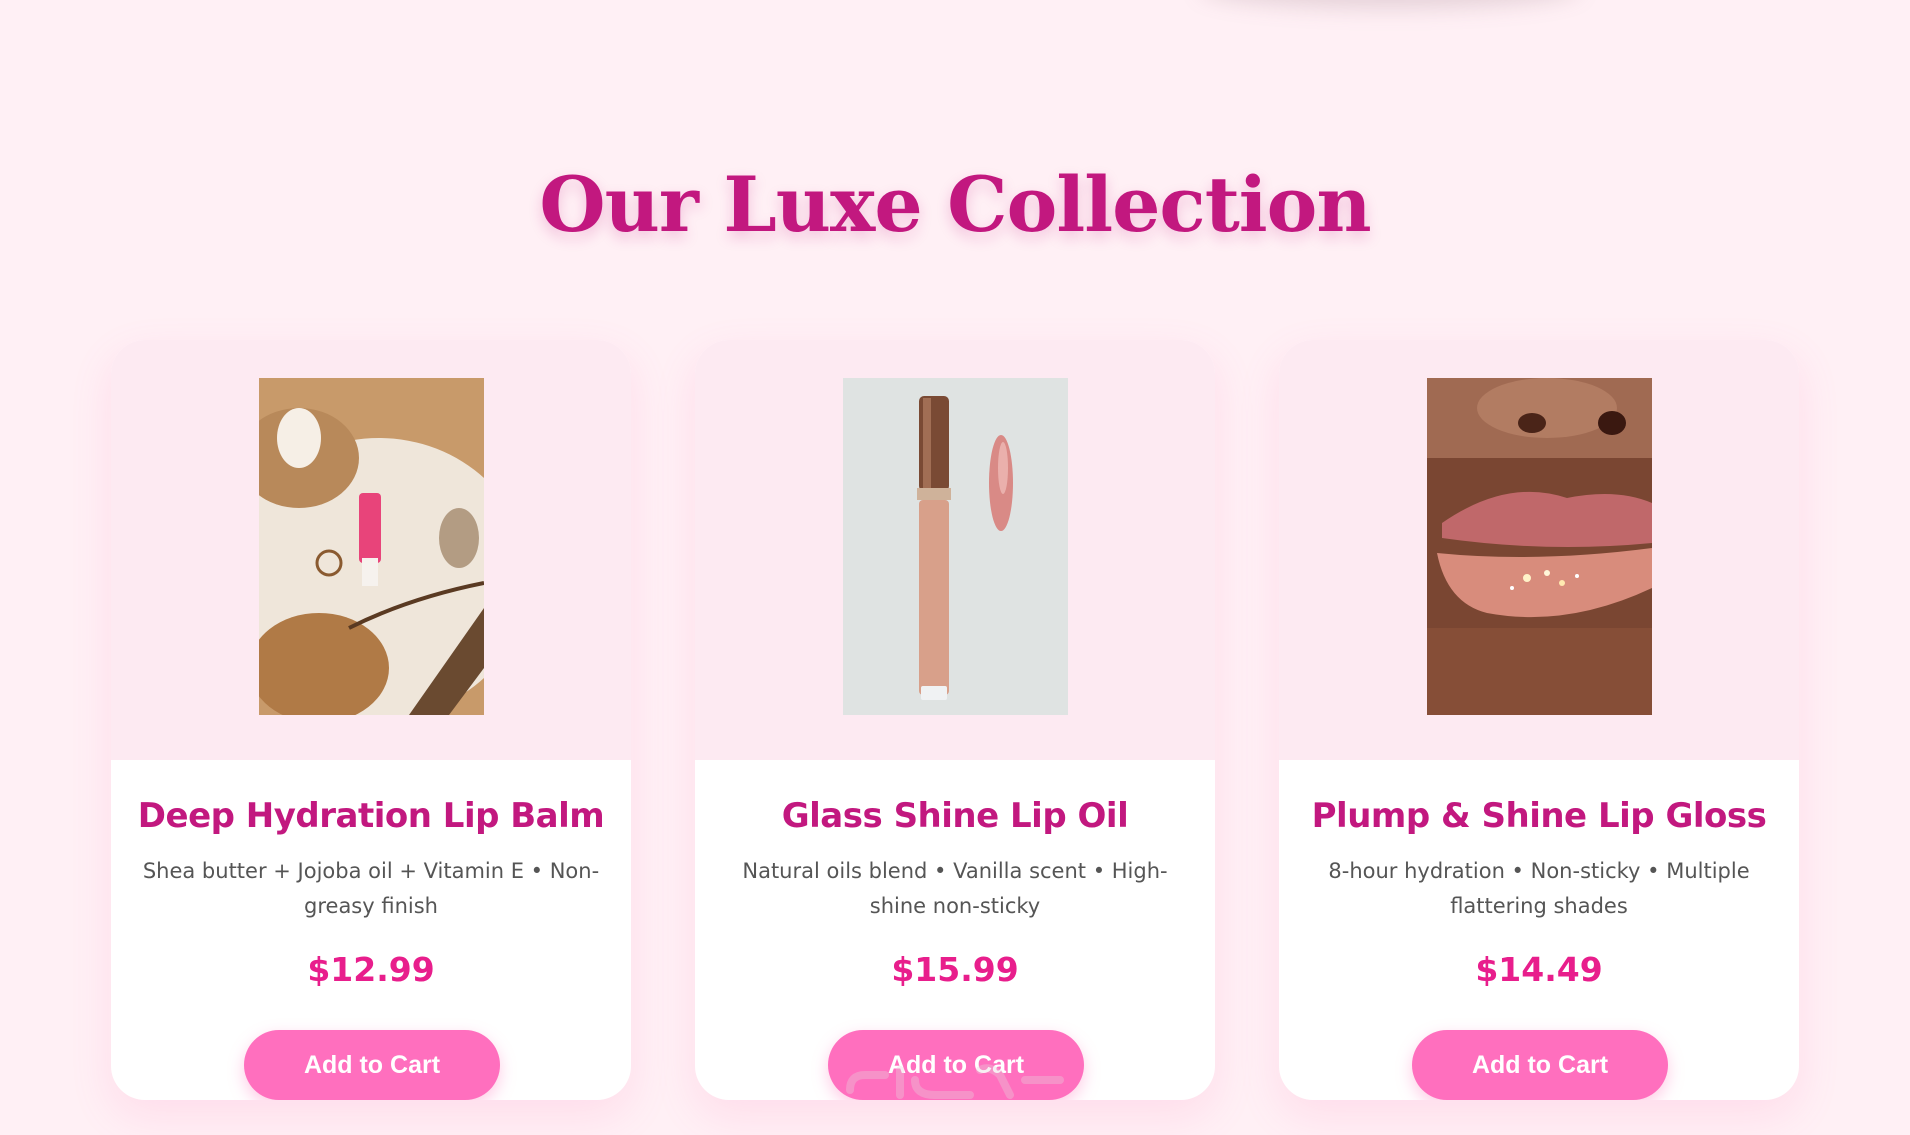 Image resolution: width=1910 pixels, height=1135 pixels. Describe the element at coordinates (955, 816) in the screenshot. I see `product-name: Glass Shine Lip Oil` at that location.